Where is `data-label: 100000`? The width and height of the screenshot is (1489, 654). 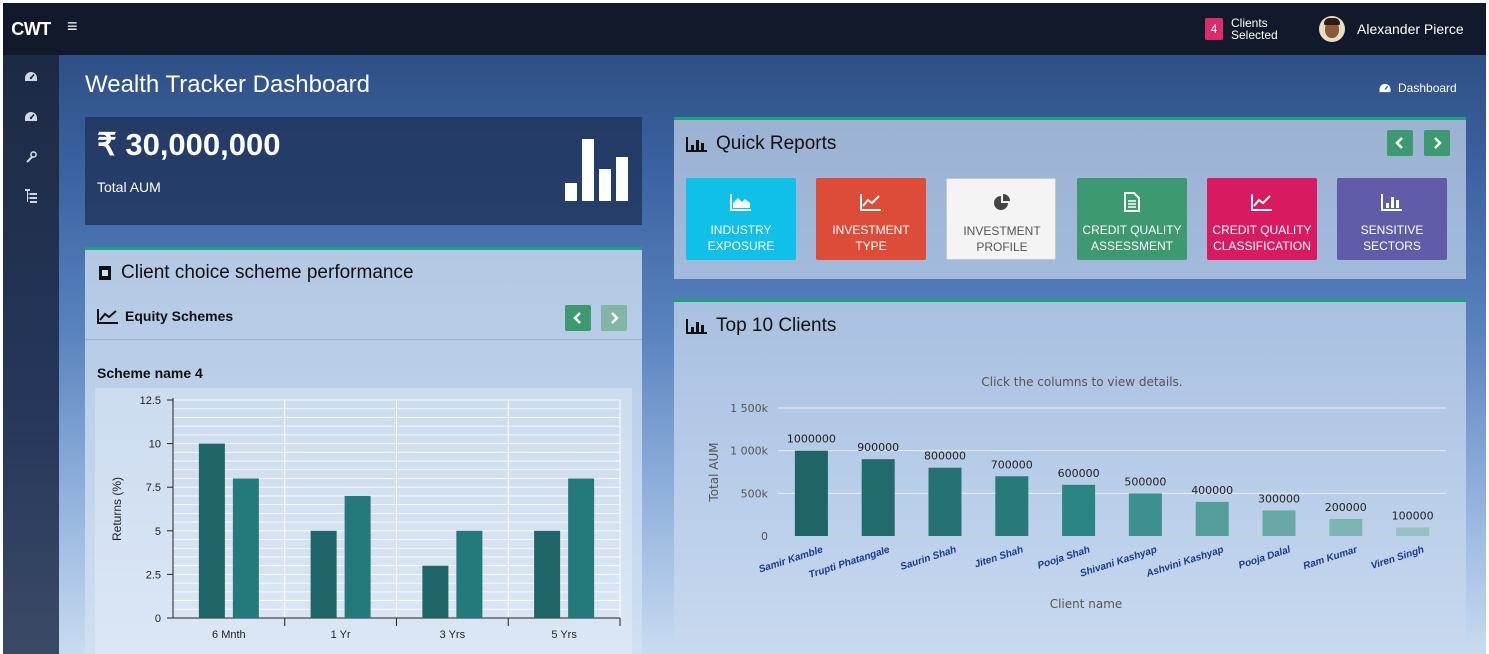 data-label: 100000 is located at coordinates (1413, 515).